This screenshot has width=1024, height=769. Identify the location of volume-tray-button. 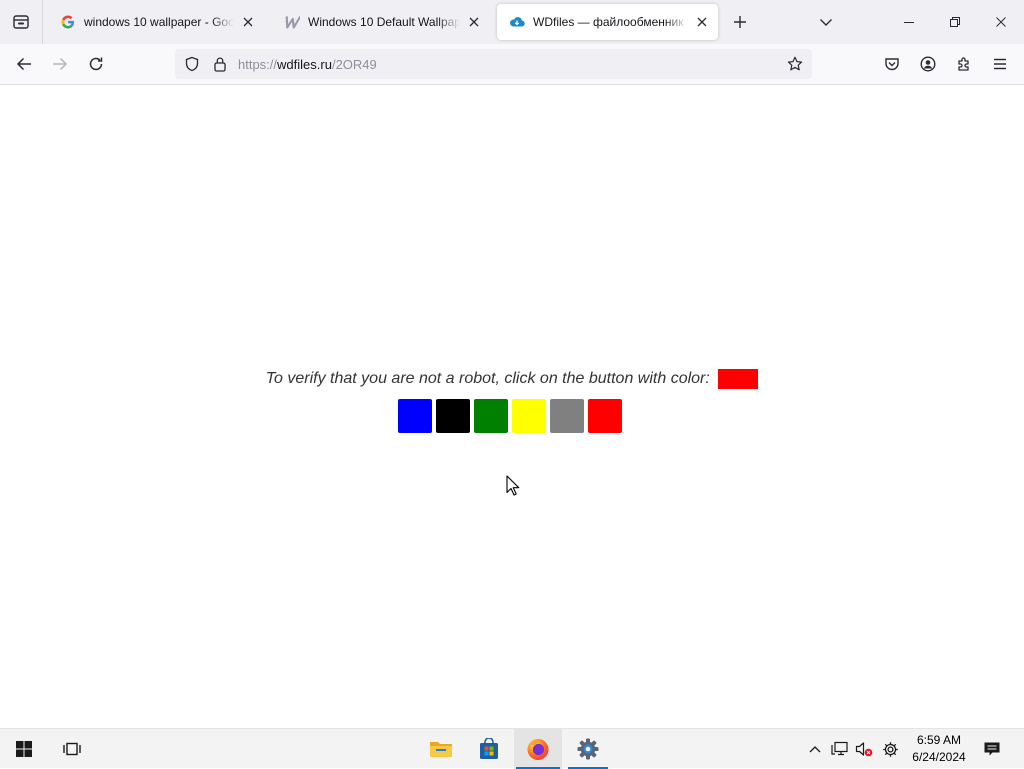
(864, 749).